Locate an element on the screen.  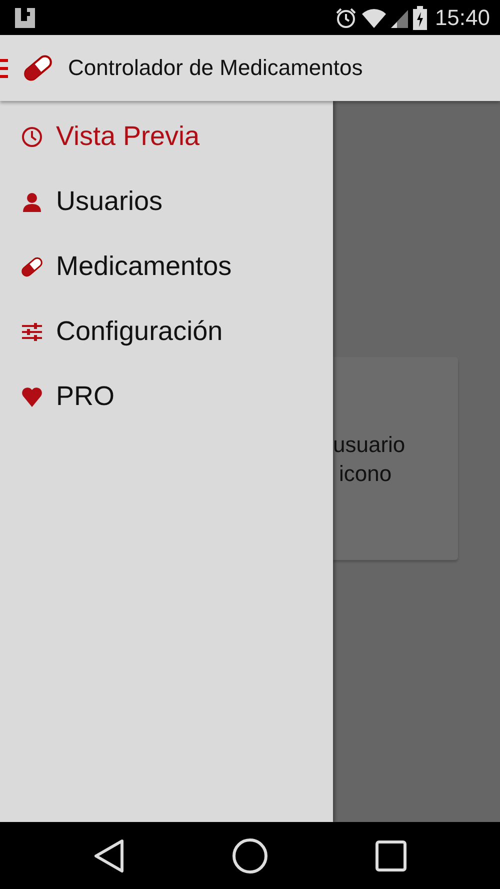
clock-icon is located at coordinates (32, 137).